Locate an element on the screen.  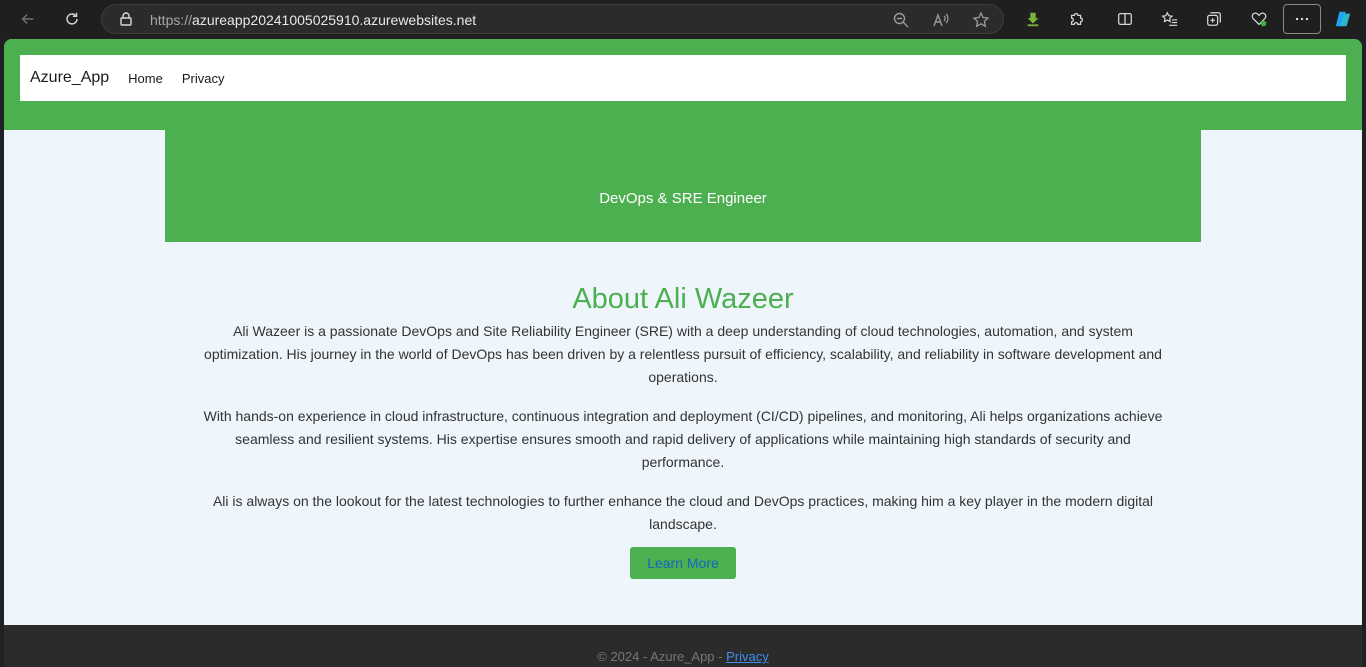
back-button is located at coordinates (28, 19).